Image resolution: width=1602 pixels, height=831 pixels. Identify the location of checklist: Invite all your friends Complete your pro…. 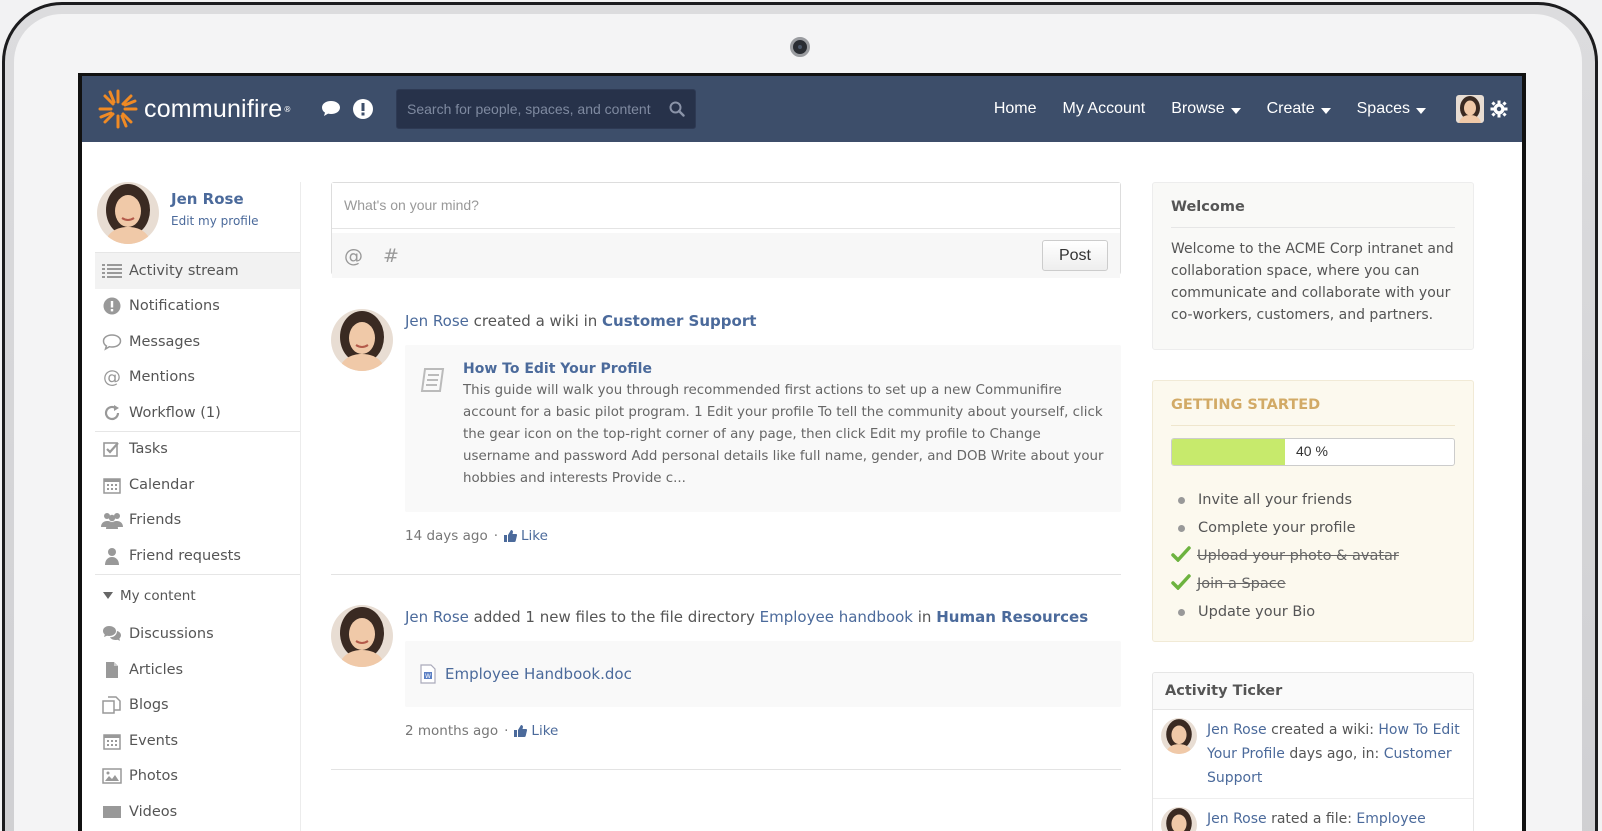
(1313, 556).